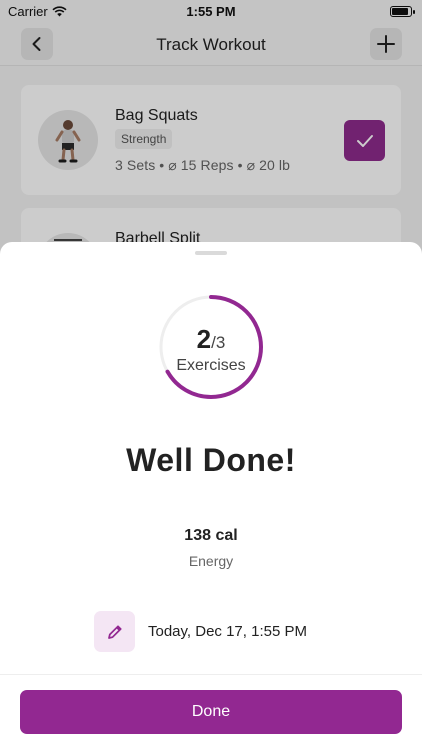  I want to click on completion-heading: Well Done!, so click(211, 460).